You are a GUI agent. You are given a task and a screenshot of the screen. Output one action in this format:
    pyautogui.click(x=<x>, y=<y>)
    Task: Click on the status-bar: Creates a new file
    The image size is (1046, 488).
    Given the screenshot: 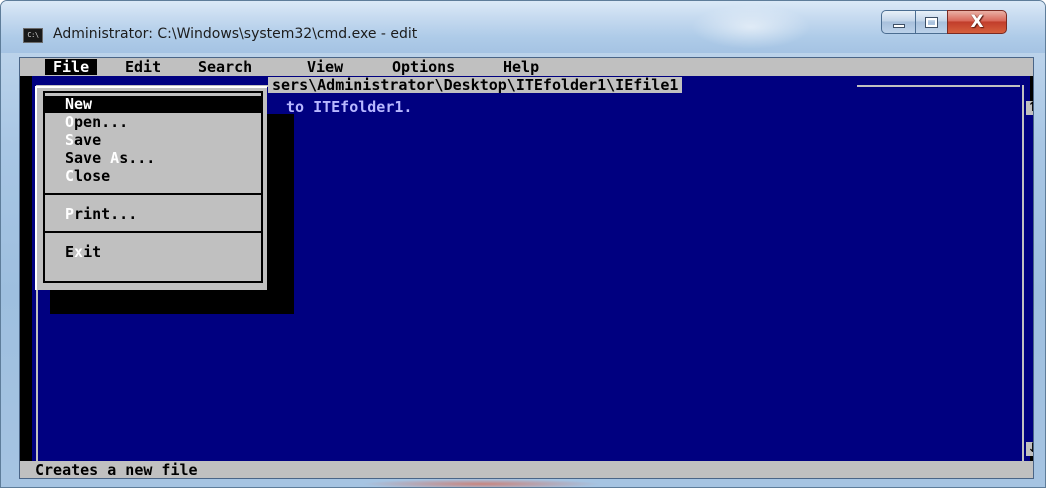 What is the action you would take?
    pyautogui.click(x=526, y=470)
    